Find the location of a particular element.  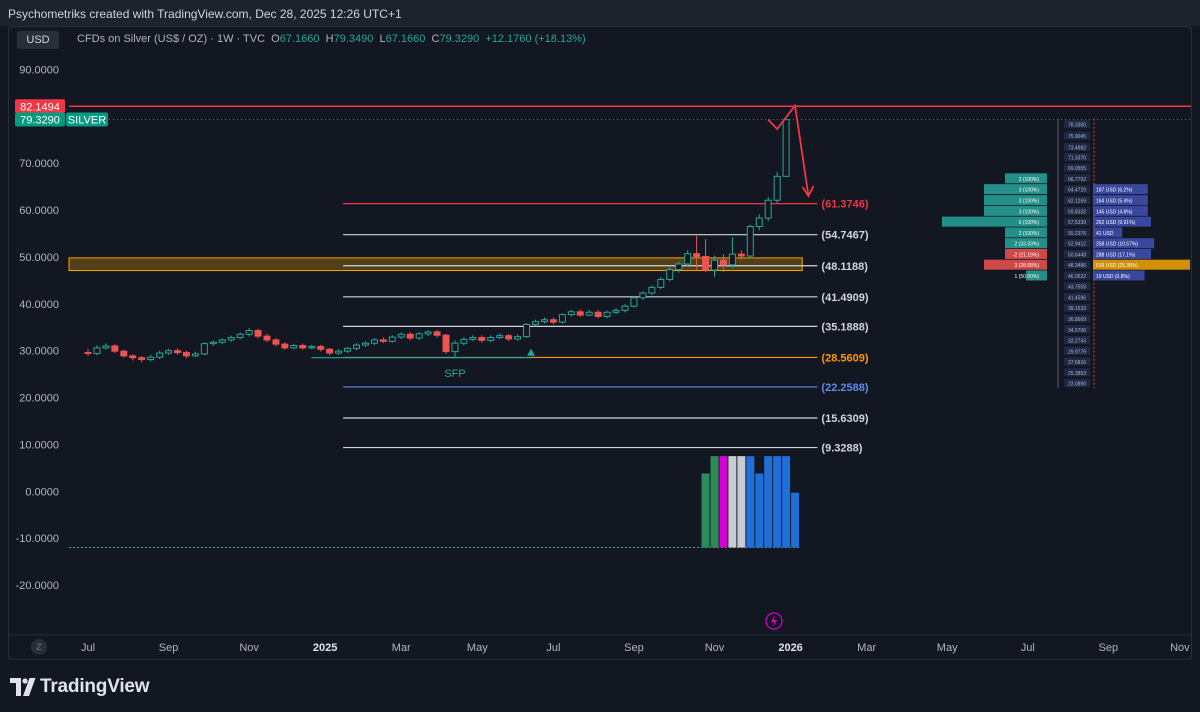

fib-level-label: (22.2588) is located at coordinates (844, 388).